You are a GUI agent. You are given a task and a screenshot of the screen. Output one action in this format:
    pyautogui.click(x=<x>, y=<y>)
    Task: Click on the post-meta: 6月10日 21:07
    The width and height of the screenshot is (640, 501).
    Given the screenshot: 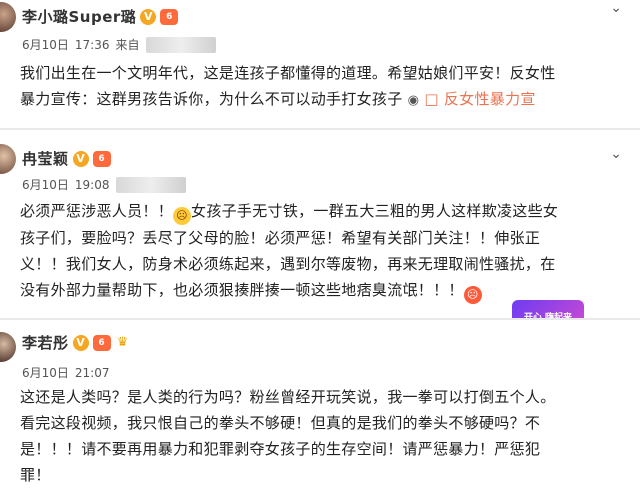 What is the action you would take?
    pyautogui.click(x=66, y=372)
    